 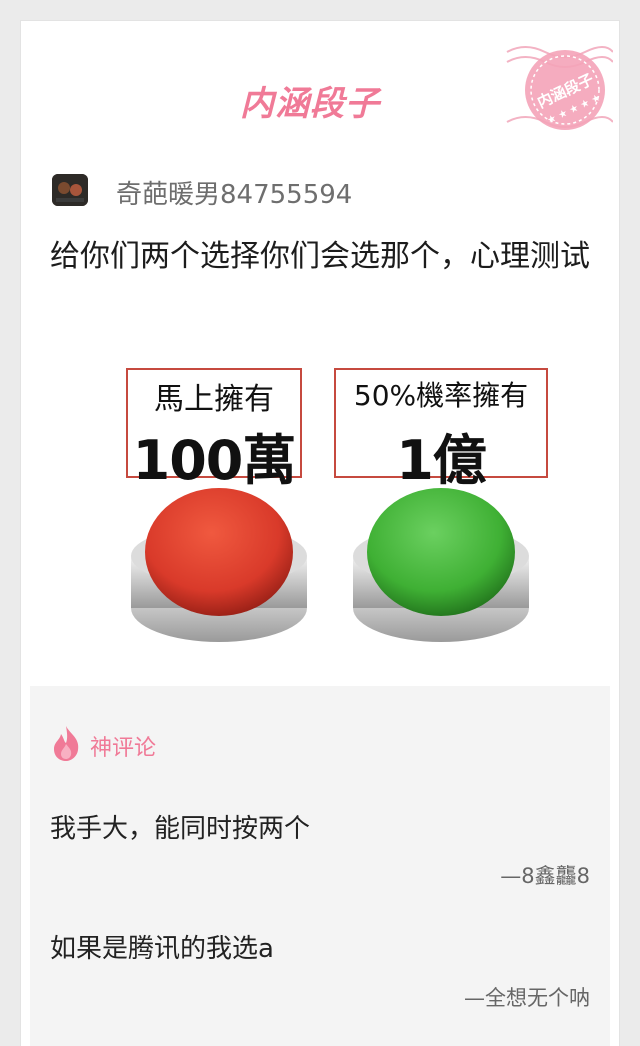 What do you see at coordinates (219, 565) in the screenshot?
I see `red-button-icon` at bounding box center [219, 565].